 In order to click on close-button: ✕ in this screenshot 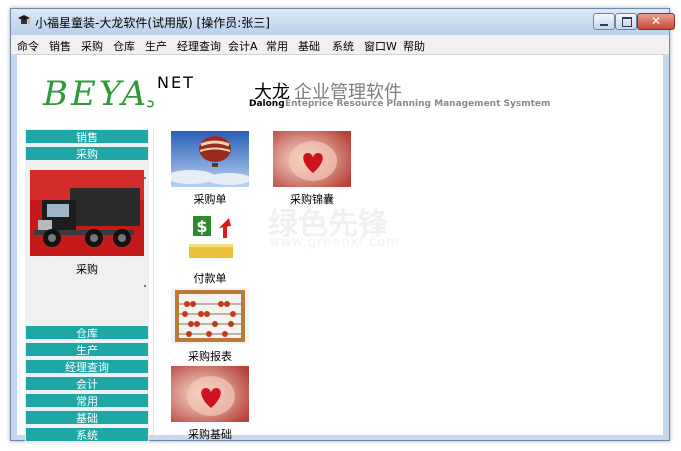, I will do `click(656, 21)`.